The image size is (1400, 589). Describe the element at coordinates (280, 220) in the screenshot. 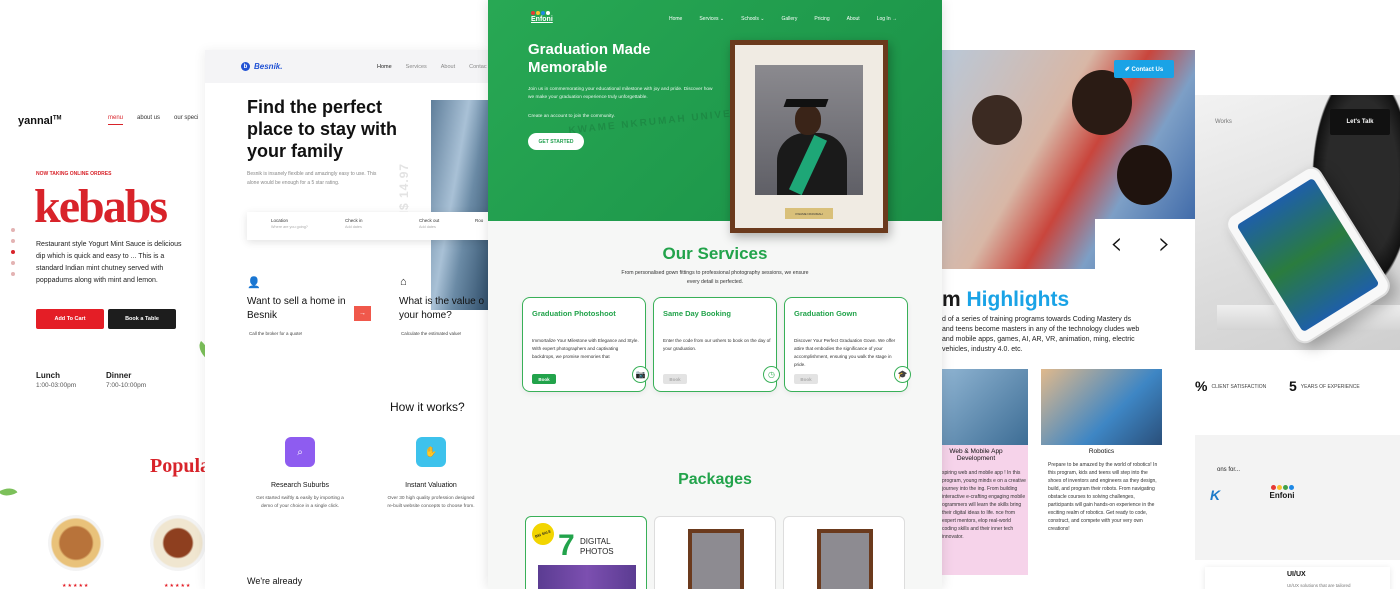

I see `field-label: Location` at that location.